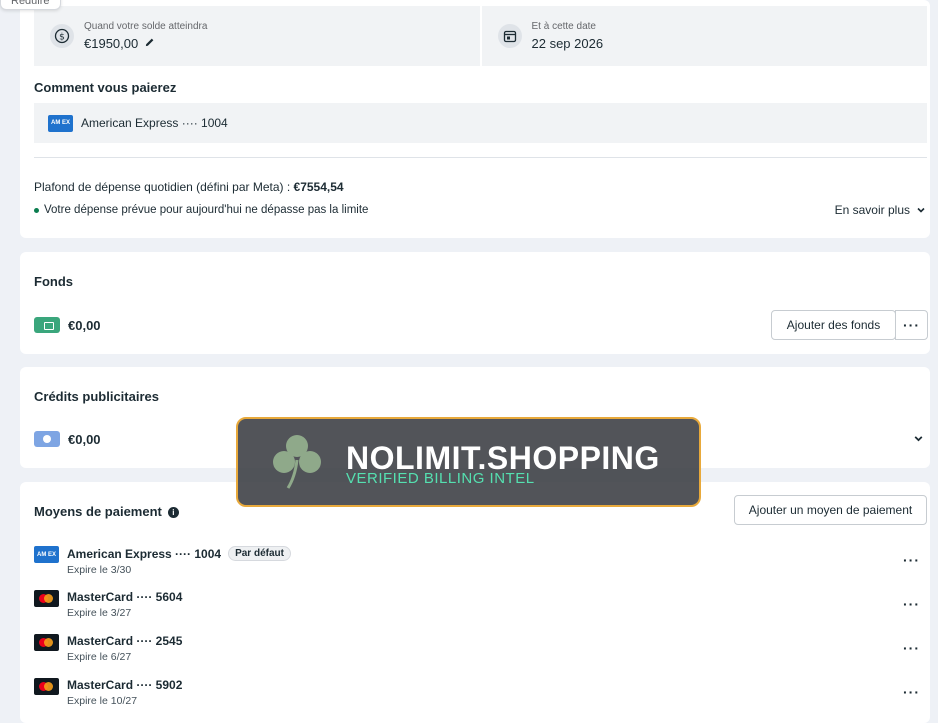 The width and height of the screenshot is (938, 723). Describe the element at coordinates (125, 685) in the screenshot. I see `payment-method-name: MasterCard ···· 5902` at that location.